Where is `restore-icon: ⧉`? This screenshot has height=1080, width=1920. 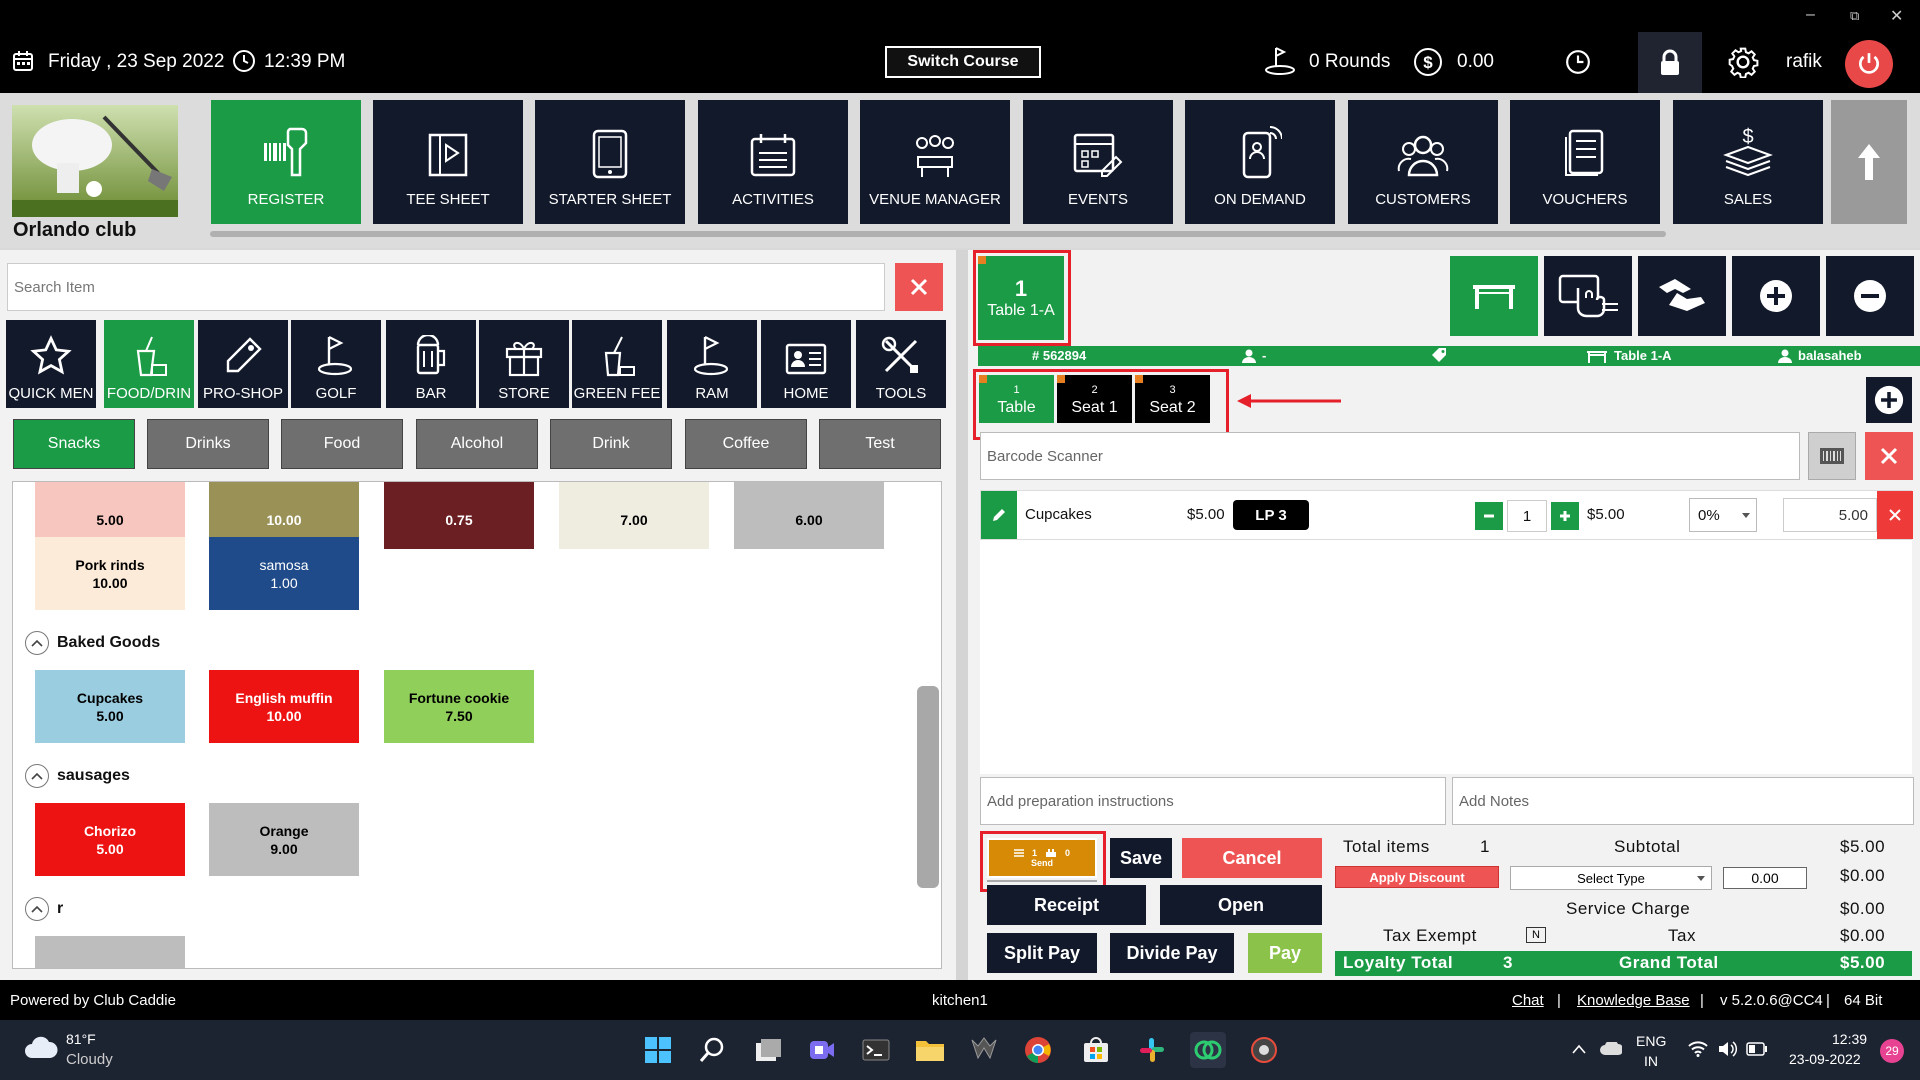
restore-icon: ⧉ is located at coordinates (1854, 16).